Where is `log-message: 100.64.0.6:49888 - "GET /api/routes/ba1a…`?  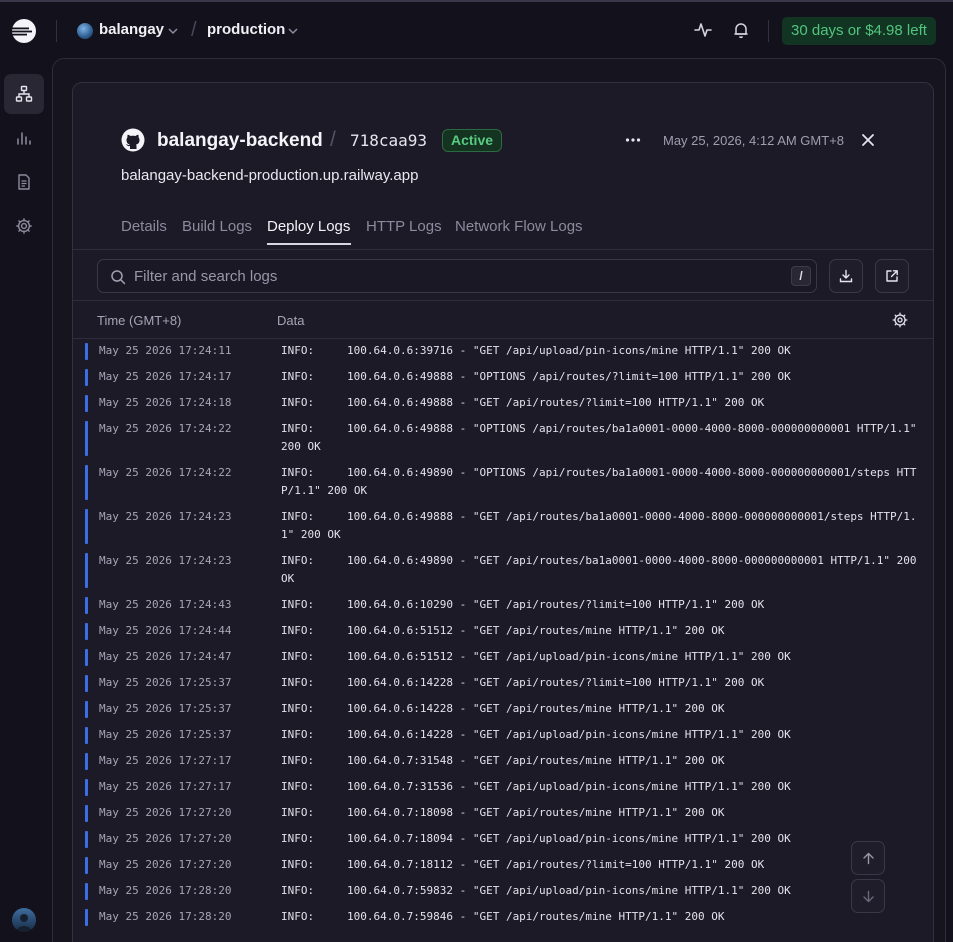 log-message: 100.64.0.6:49888 - "GET /api/routes/ba1a… is located at coordinates (599, 525).